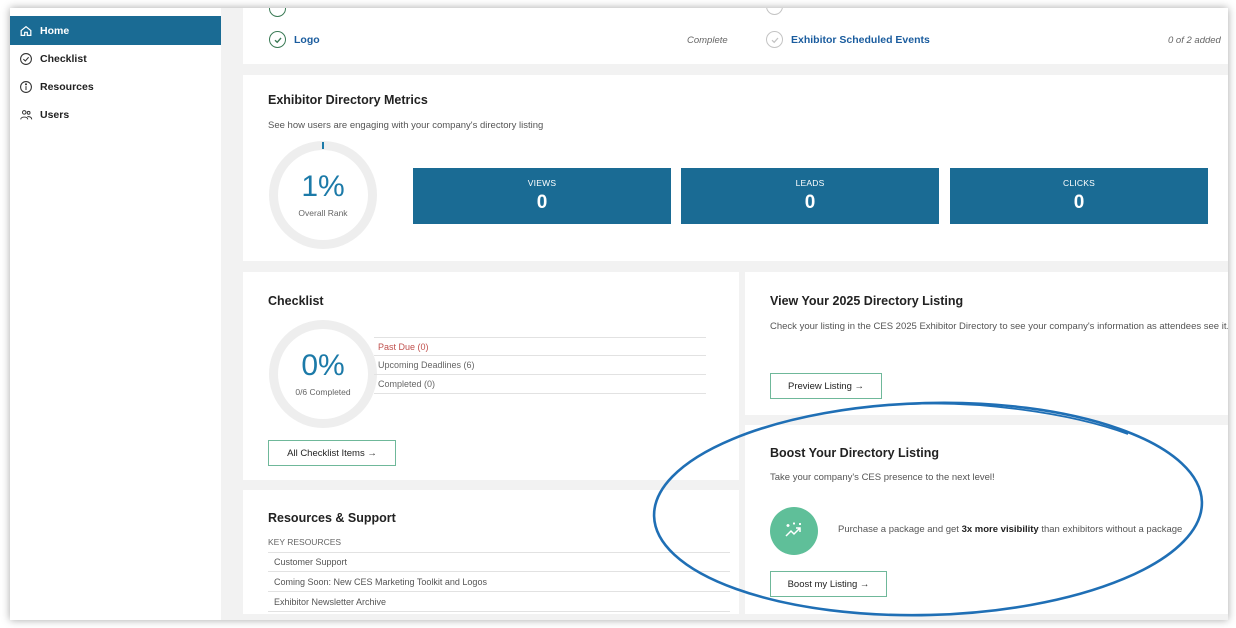 This screenshot has width=1236, height=628. I want to click on section-label: KEY RESOURCES, so click(305, 542).